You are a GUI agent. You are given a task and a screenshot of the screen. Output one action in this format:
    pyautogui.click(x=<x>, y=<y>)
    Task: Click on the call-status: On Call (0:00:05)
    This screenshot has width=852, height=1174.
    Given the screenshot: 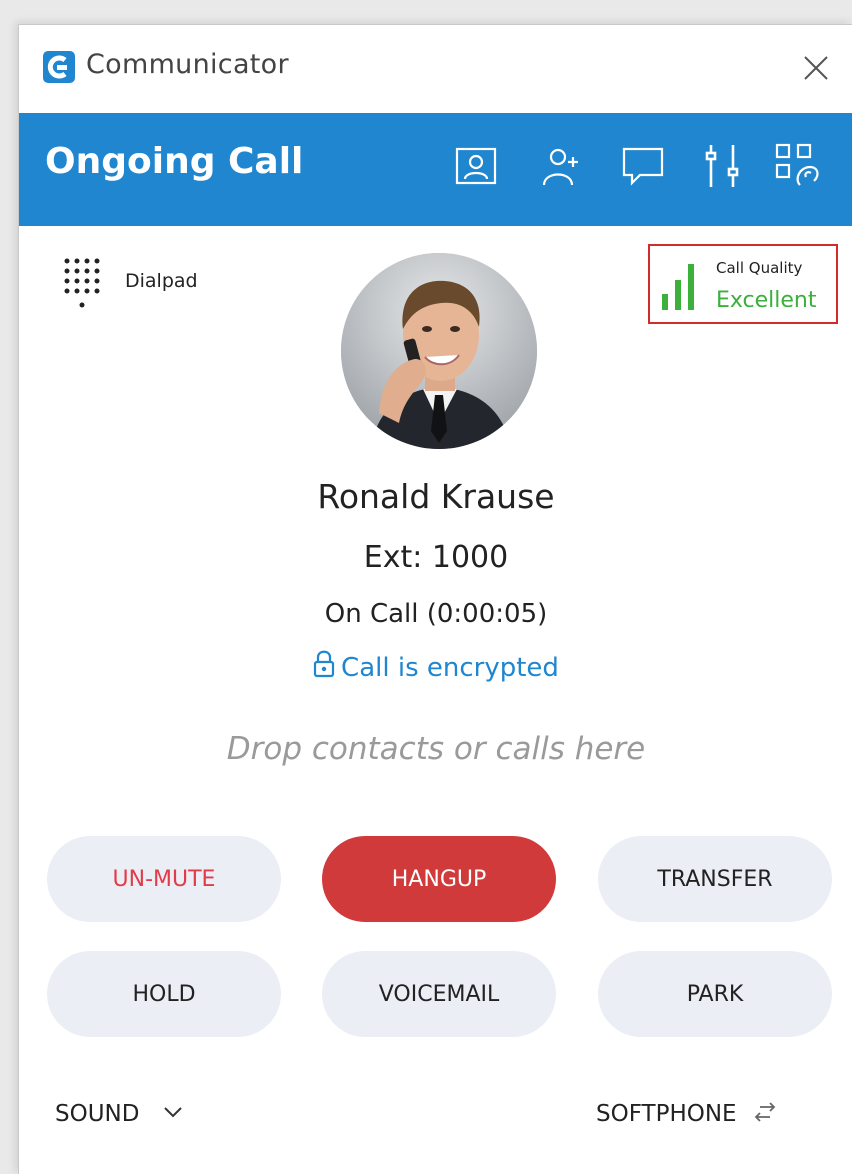 What is the action you would take?
    pyautogui.click(x=436, y=614)
    